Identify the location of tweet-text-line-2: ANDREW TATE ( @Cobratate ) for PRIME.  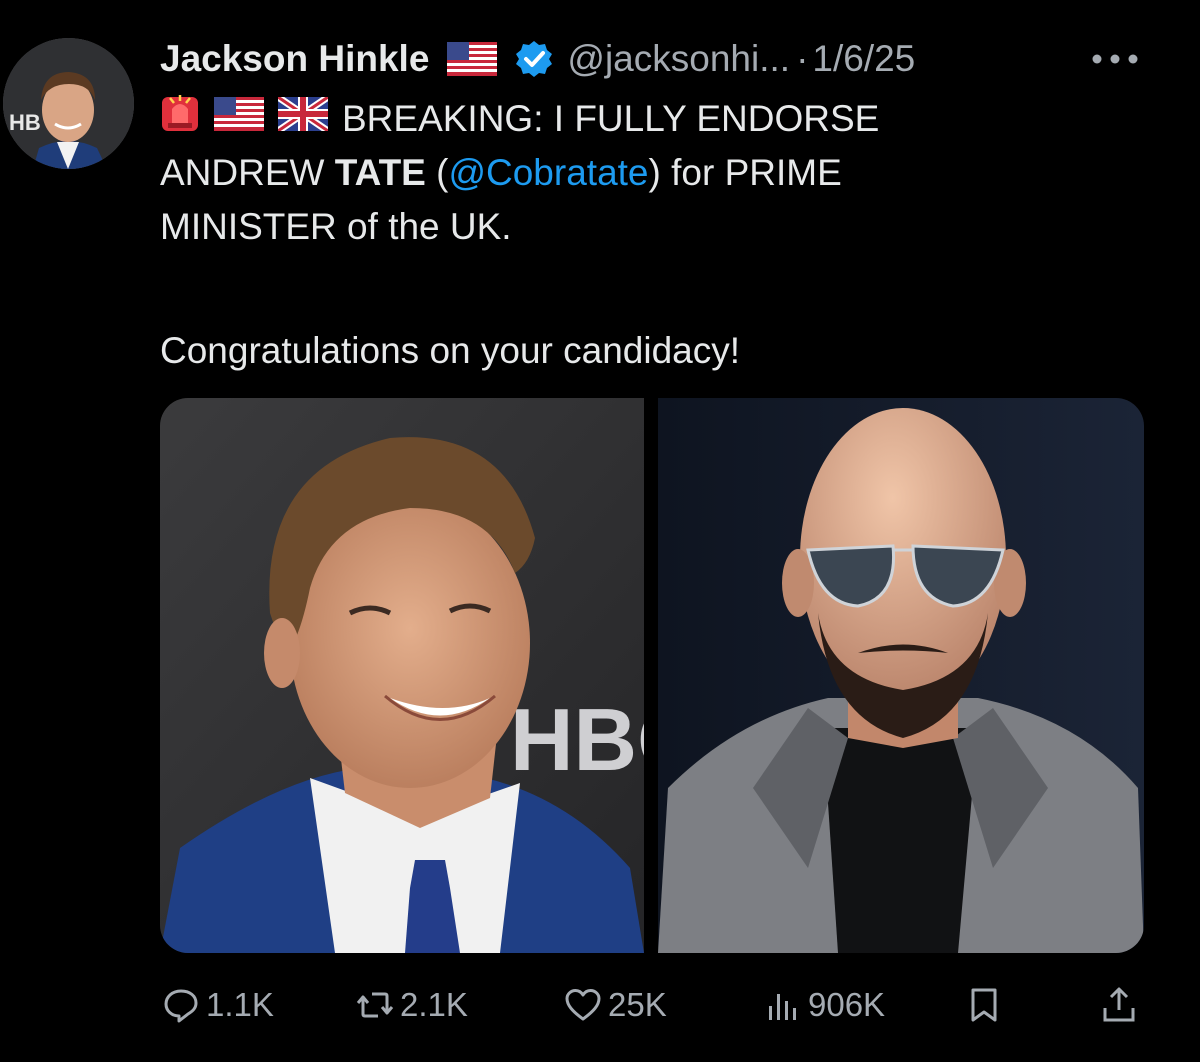
(660, 173).